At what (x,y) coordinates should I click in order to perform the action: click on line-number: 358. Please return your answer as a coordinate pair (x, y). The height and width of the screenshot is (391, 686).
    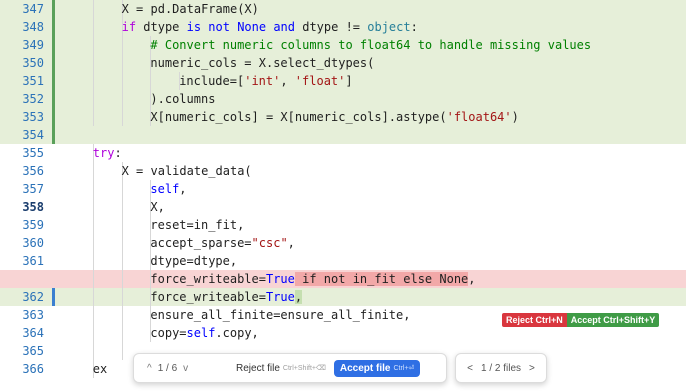
    Looking at the image, I should click on (33, 207).